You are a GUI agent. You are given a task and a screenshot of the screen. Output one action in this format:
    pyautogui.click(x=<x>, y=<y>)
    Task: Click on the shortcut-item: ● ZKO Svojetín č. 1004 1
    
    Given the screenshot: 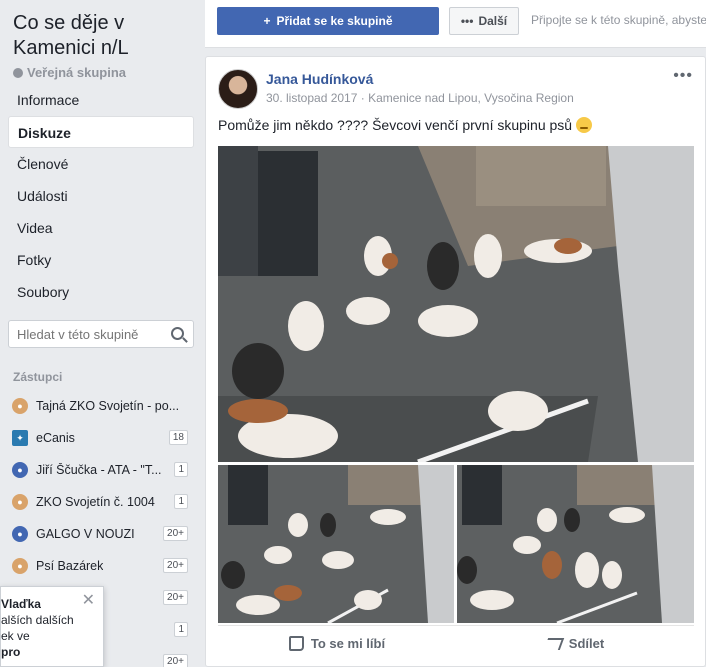 What is the action you would take?
    pyautogui.click(x=101, y=502)
    